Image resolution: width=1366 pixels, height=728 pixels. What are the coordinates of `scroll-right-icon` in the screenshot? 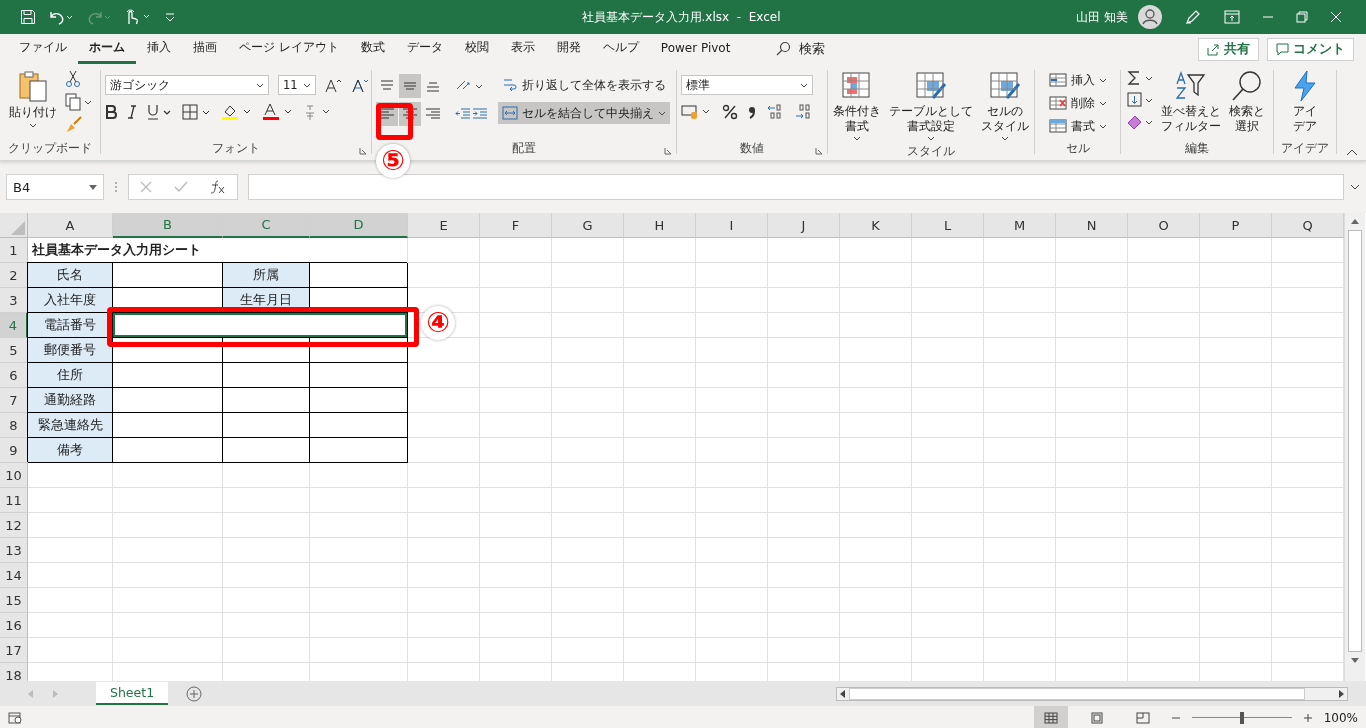 It's located at (1341, 693).